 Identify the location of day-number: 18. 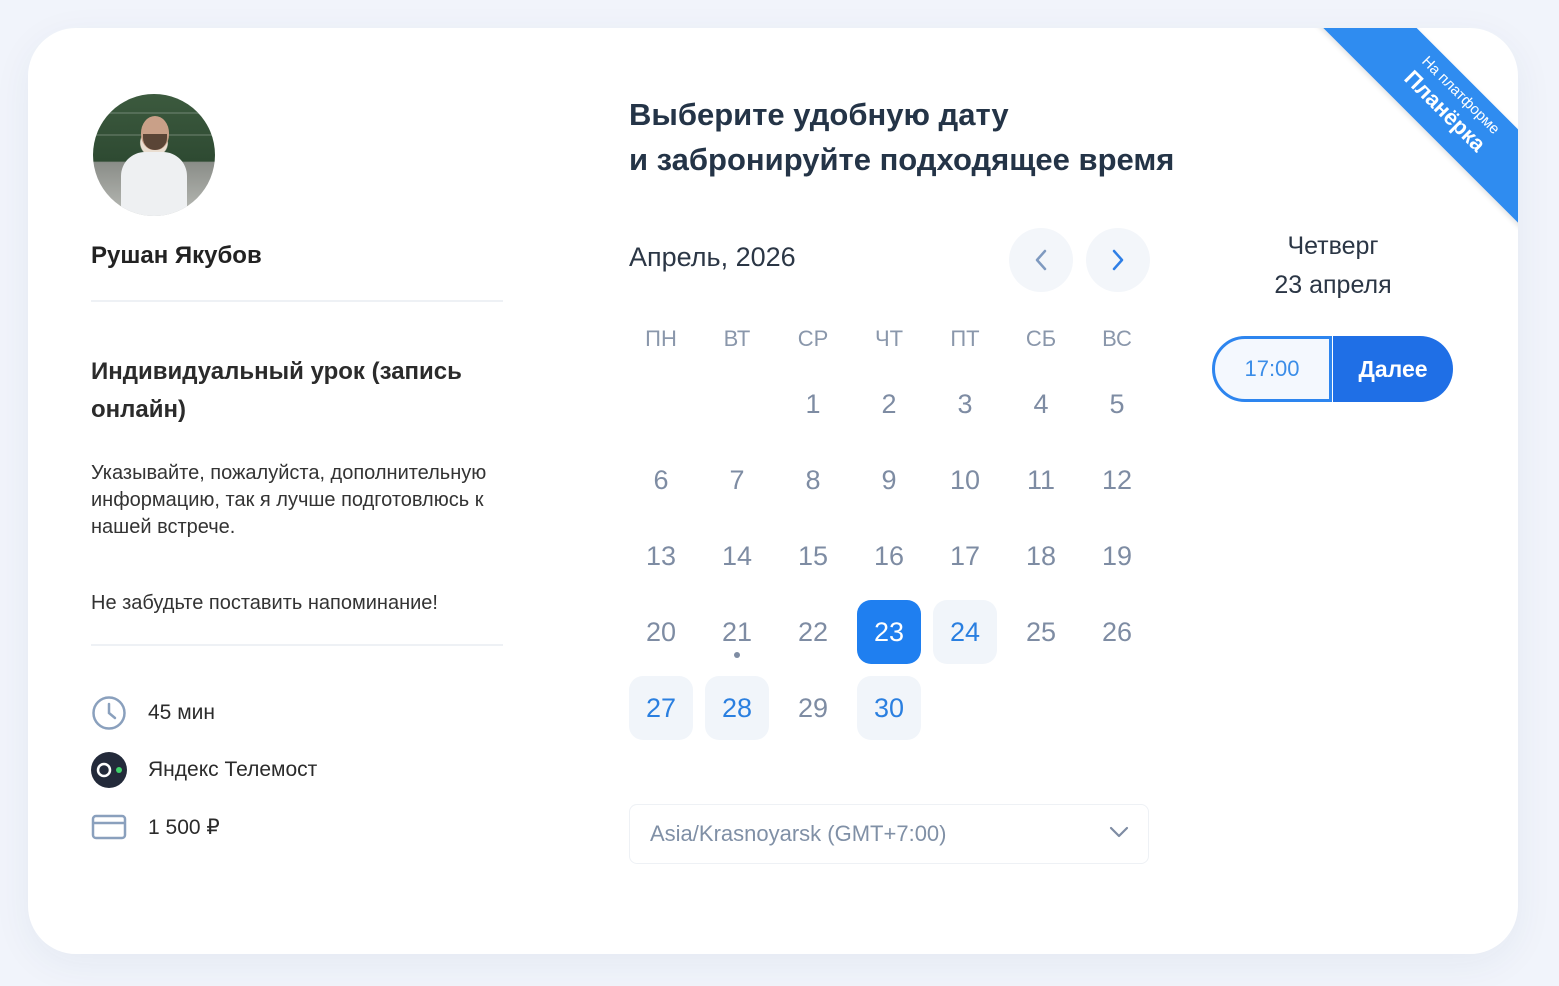
(1041, 555).